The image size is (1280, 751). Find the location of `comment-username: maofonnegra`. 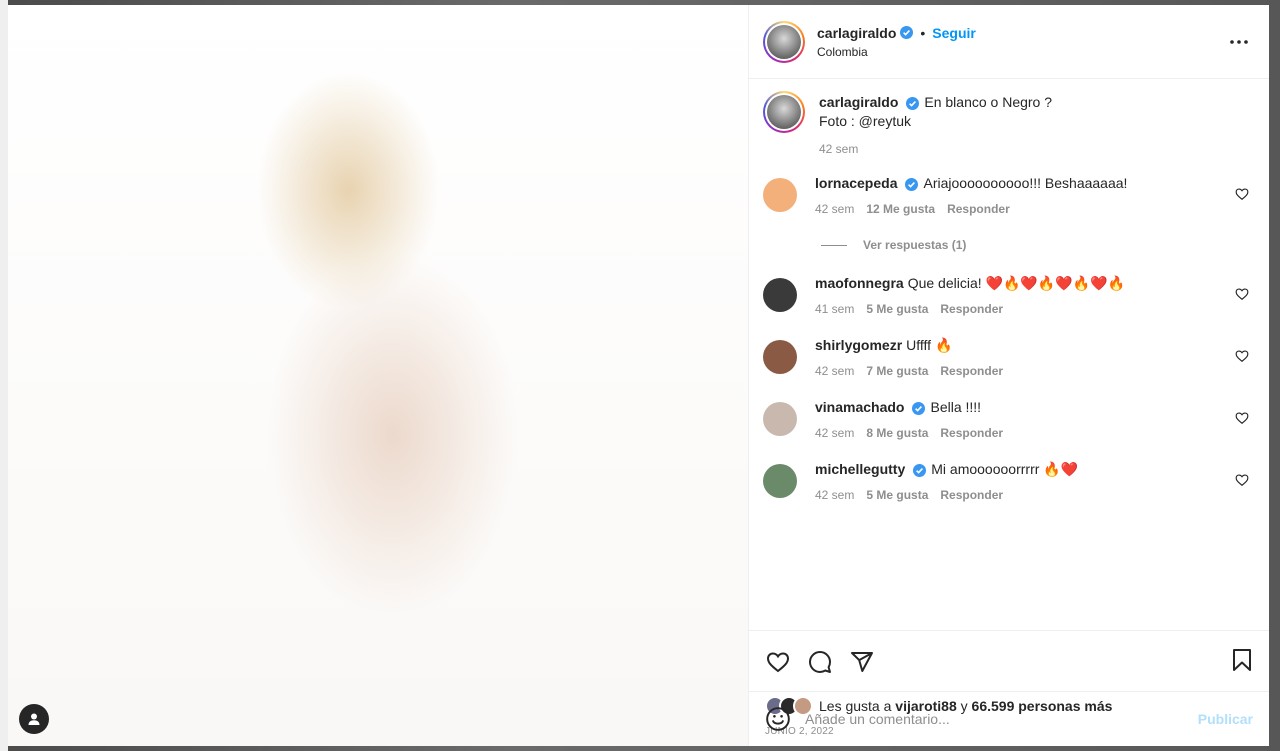

comment-username: maofonnegra is located at coordinates (859, 283).